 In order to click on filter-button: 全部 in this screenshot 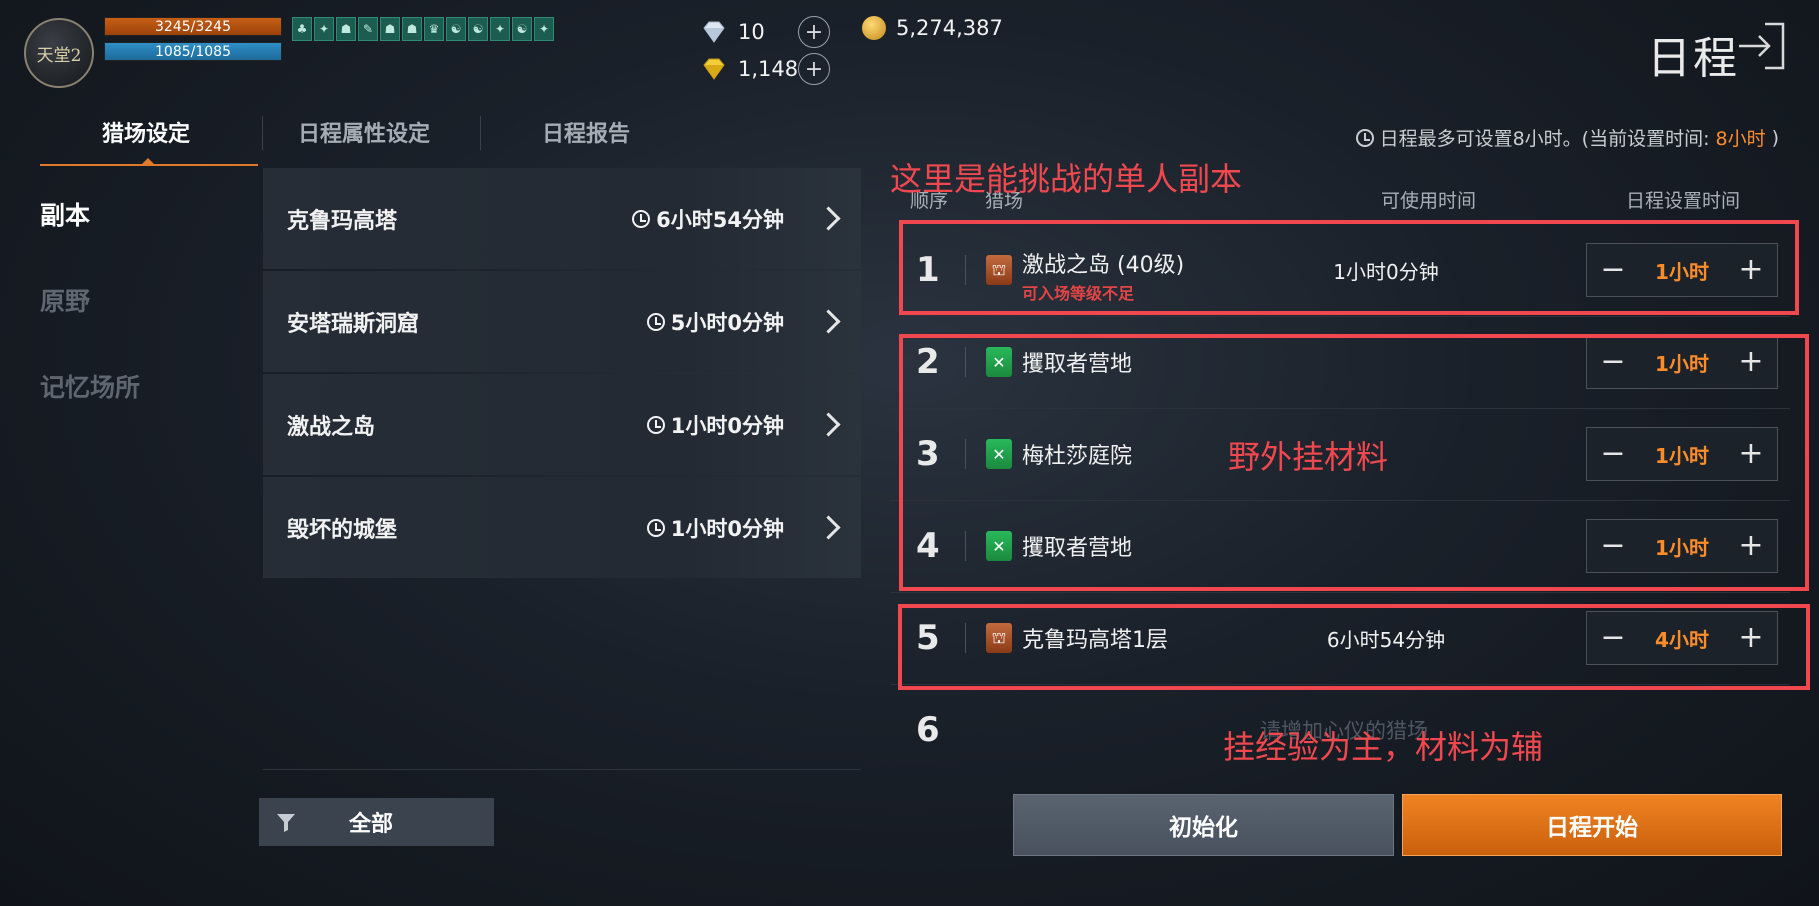, I will do `click(376, 822)`.